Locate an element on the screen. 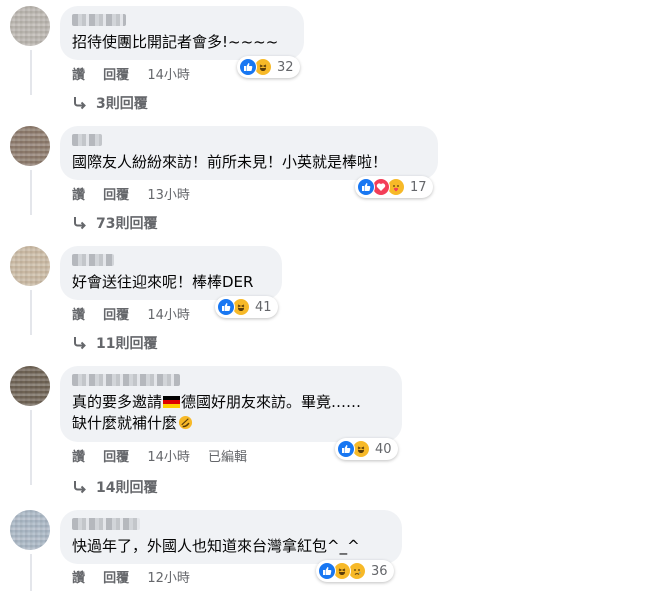  view-replies-button: 11則回覆 is located at coordinates (114, 343).